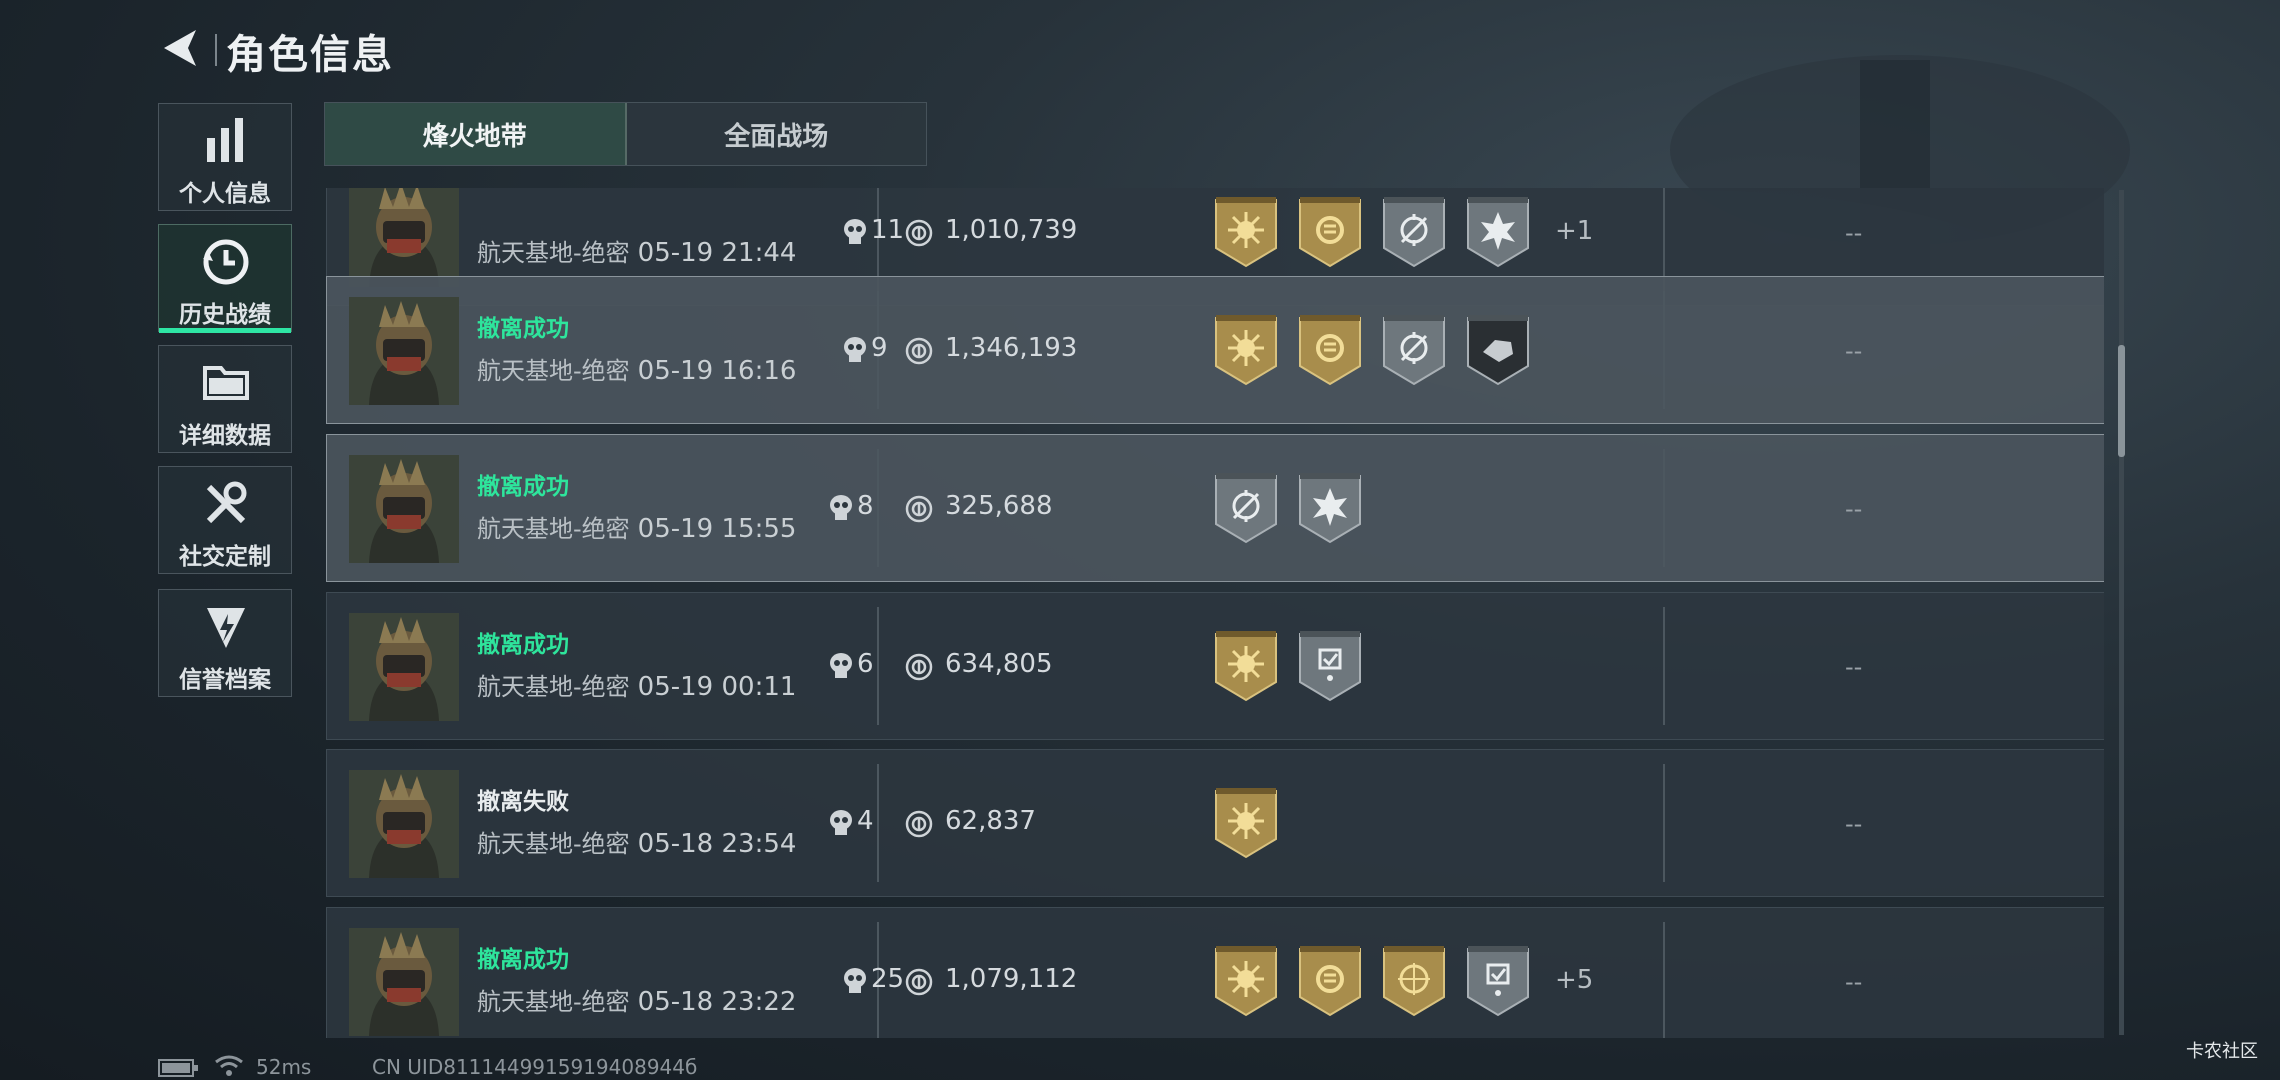 Image resolution: width=2280 pixels, height=1080 pixels. I want to click on sidebar-item-profile: 个人信息, so click(225, 157).